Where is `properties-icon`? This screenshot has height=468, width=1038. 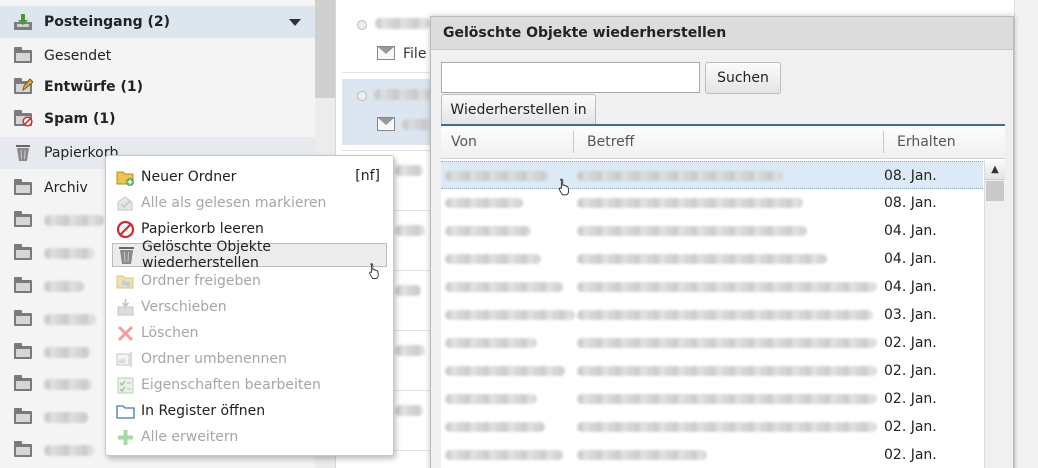
properties-icon is located at coordinates (125, 385).